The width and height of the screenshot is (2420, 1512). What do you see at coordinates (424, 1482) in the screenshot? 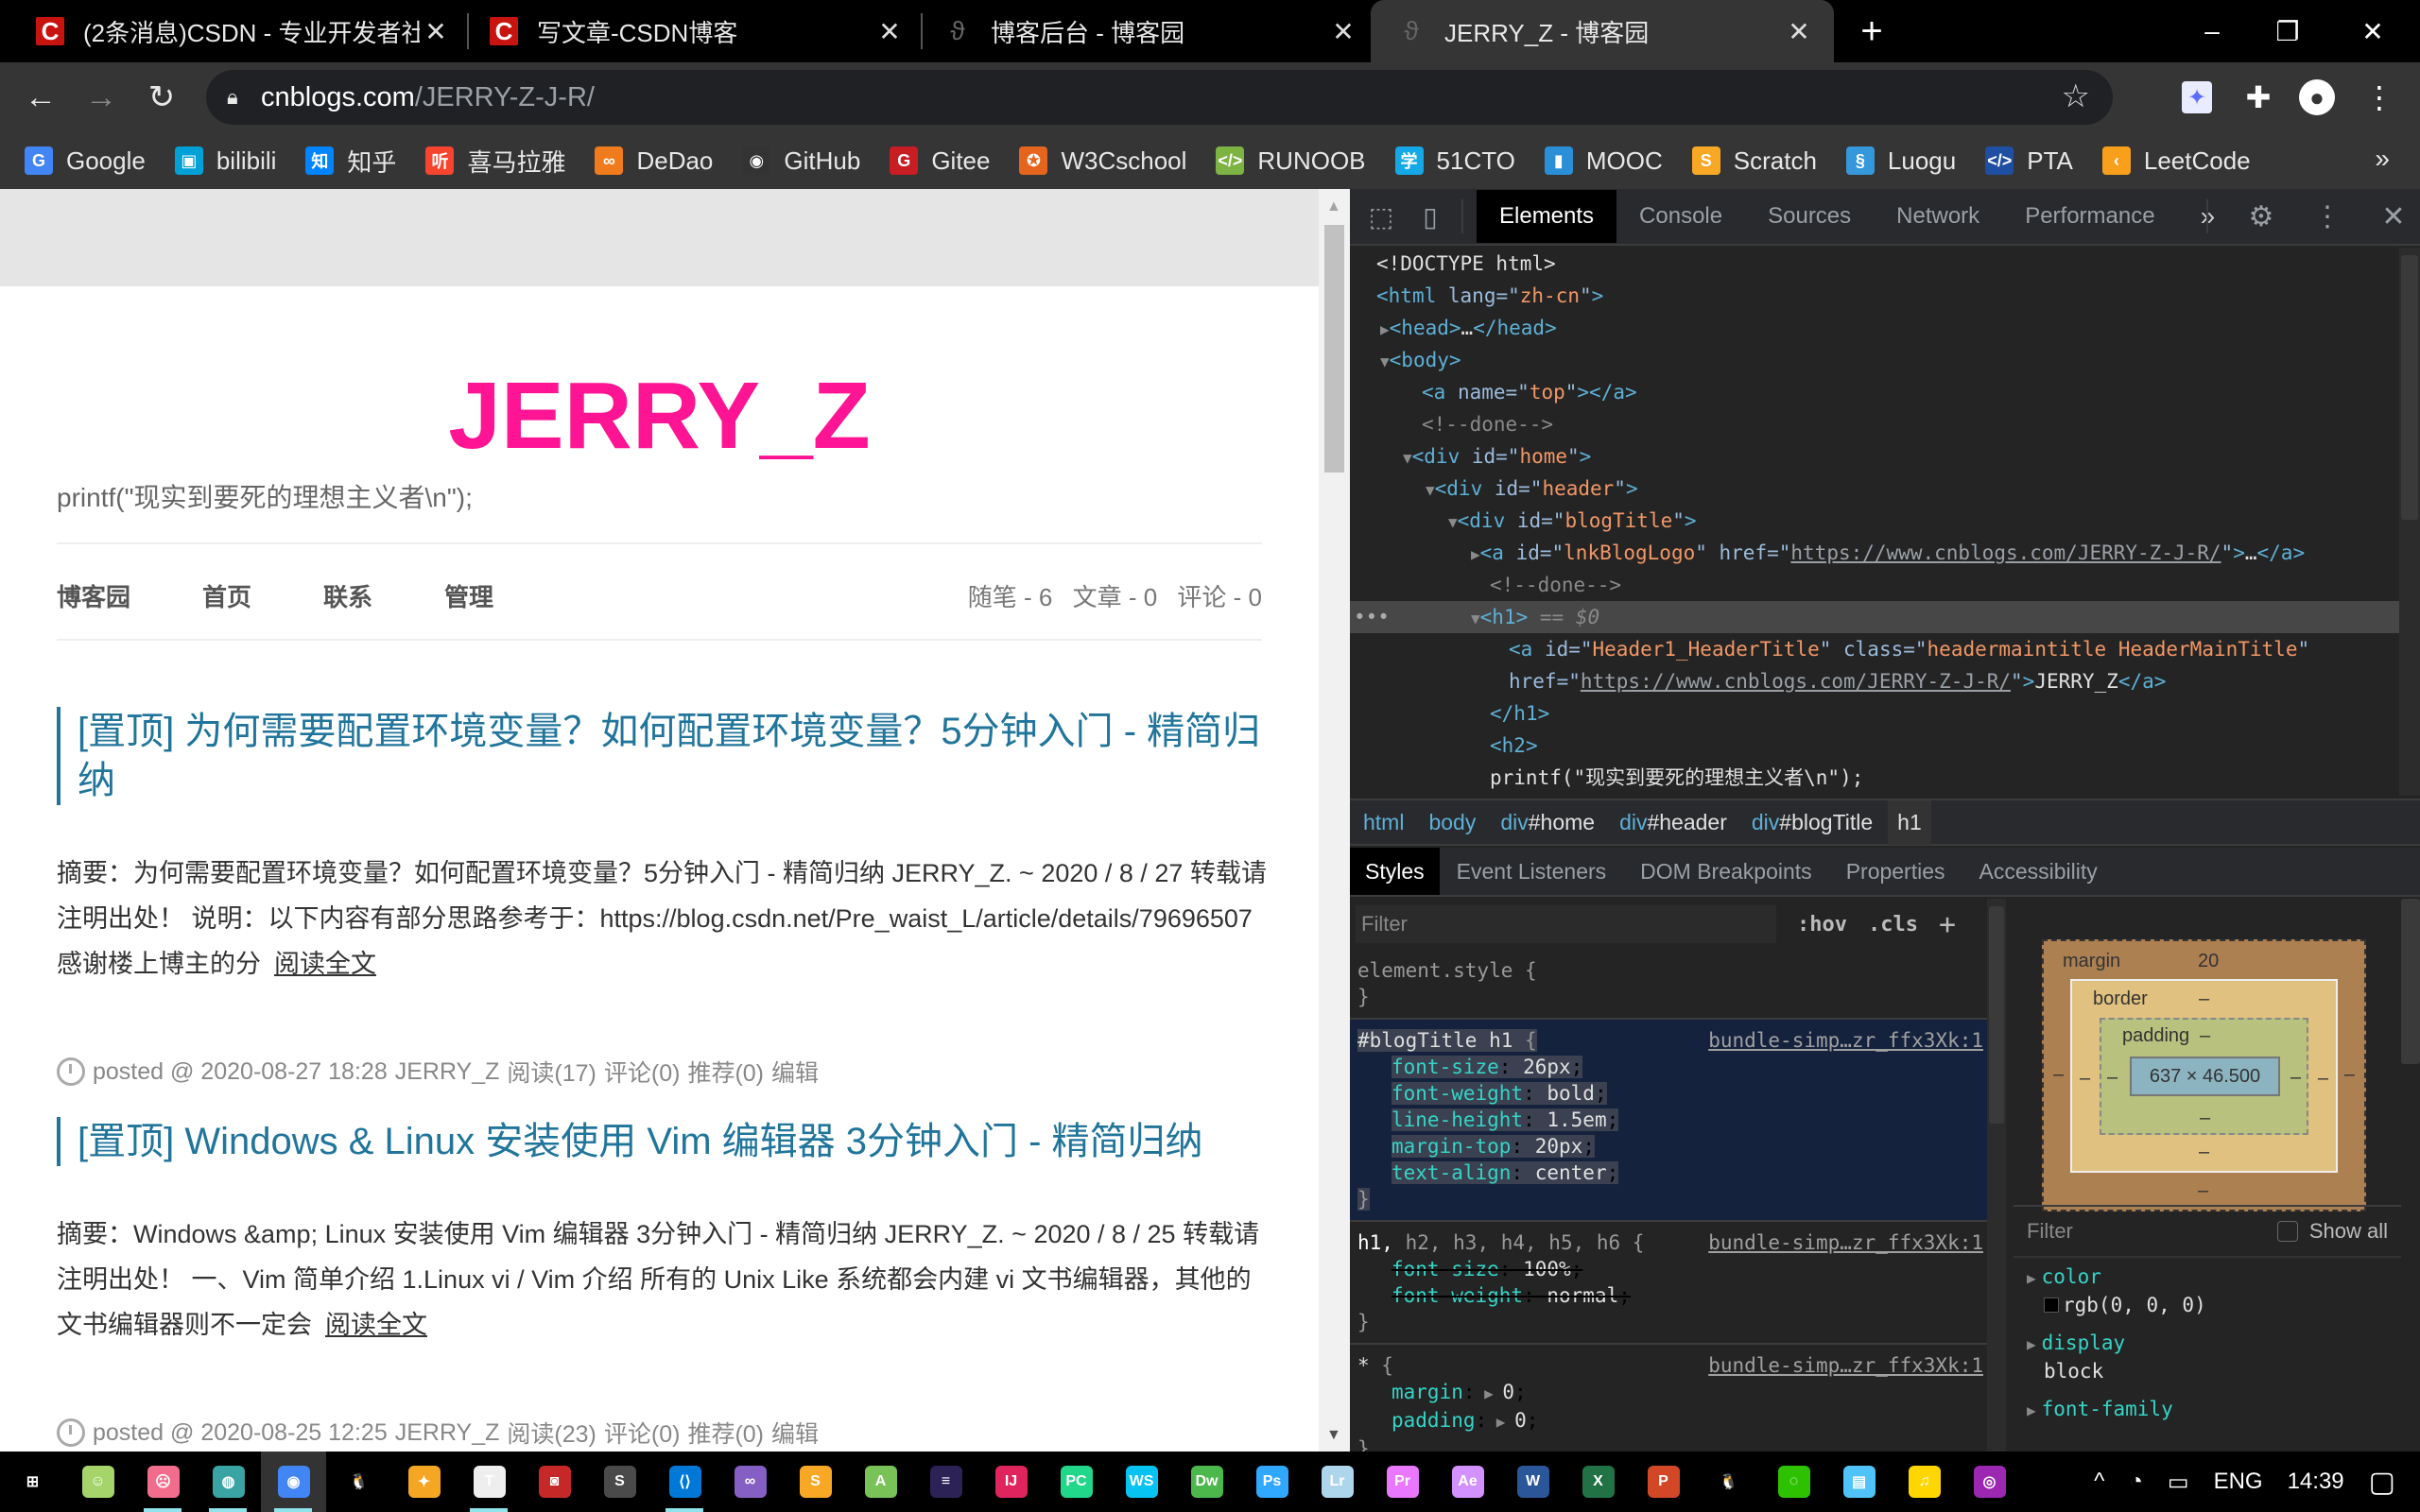
I see `taskbar-fox-app: ✦` at bounding box center [424, 1482].